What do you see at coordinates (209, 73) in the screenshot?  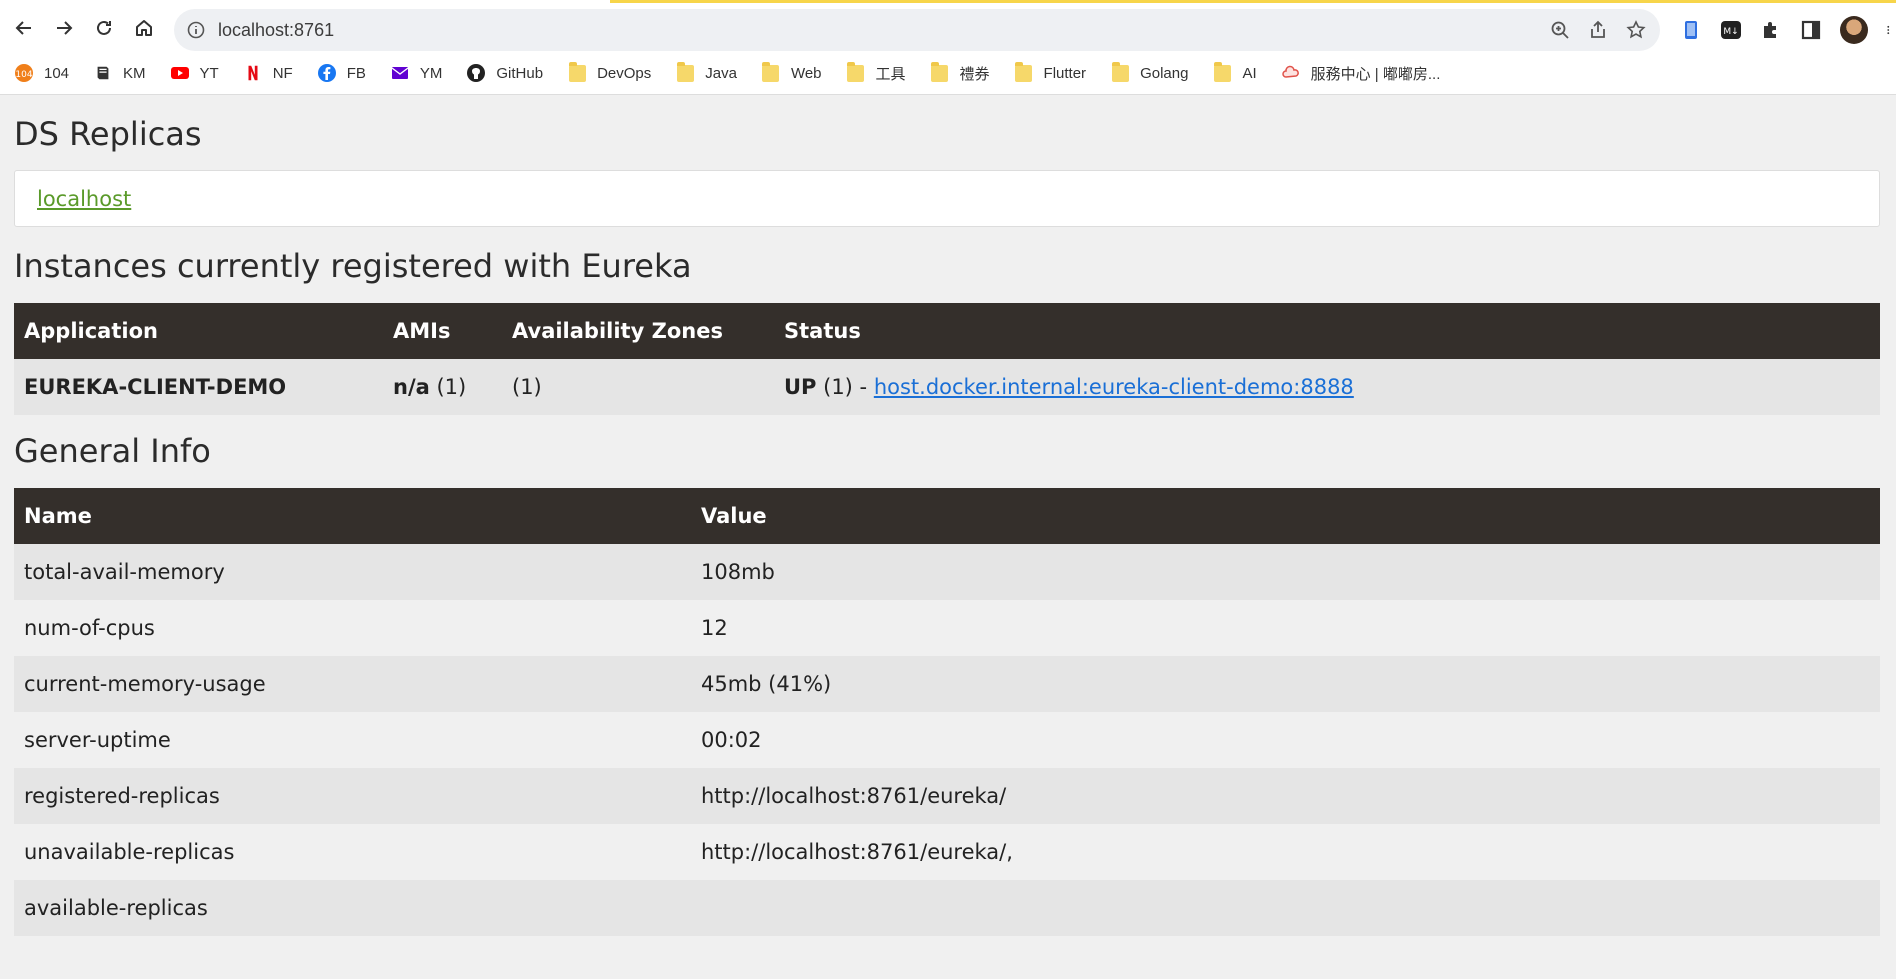 I see `bookmark-label: YT` at bounding box center [209, 73].